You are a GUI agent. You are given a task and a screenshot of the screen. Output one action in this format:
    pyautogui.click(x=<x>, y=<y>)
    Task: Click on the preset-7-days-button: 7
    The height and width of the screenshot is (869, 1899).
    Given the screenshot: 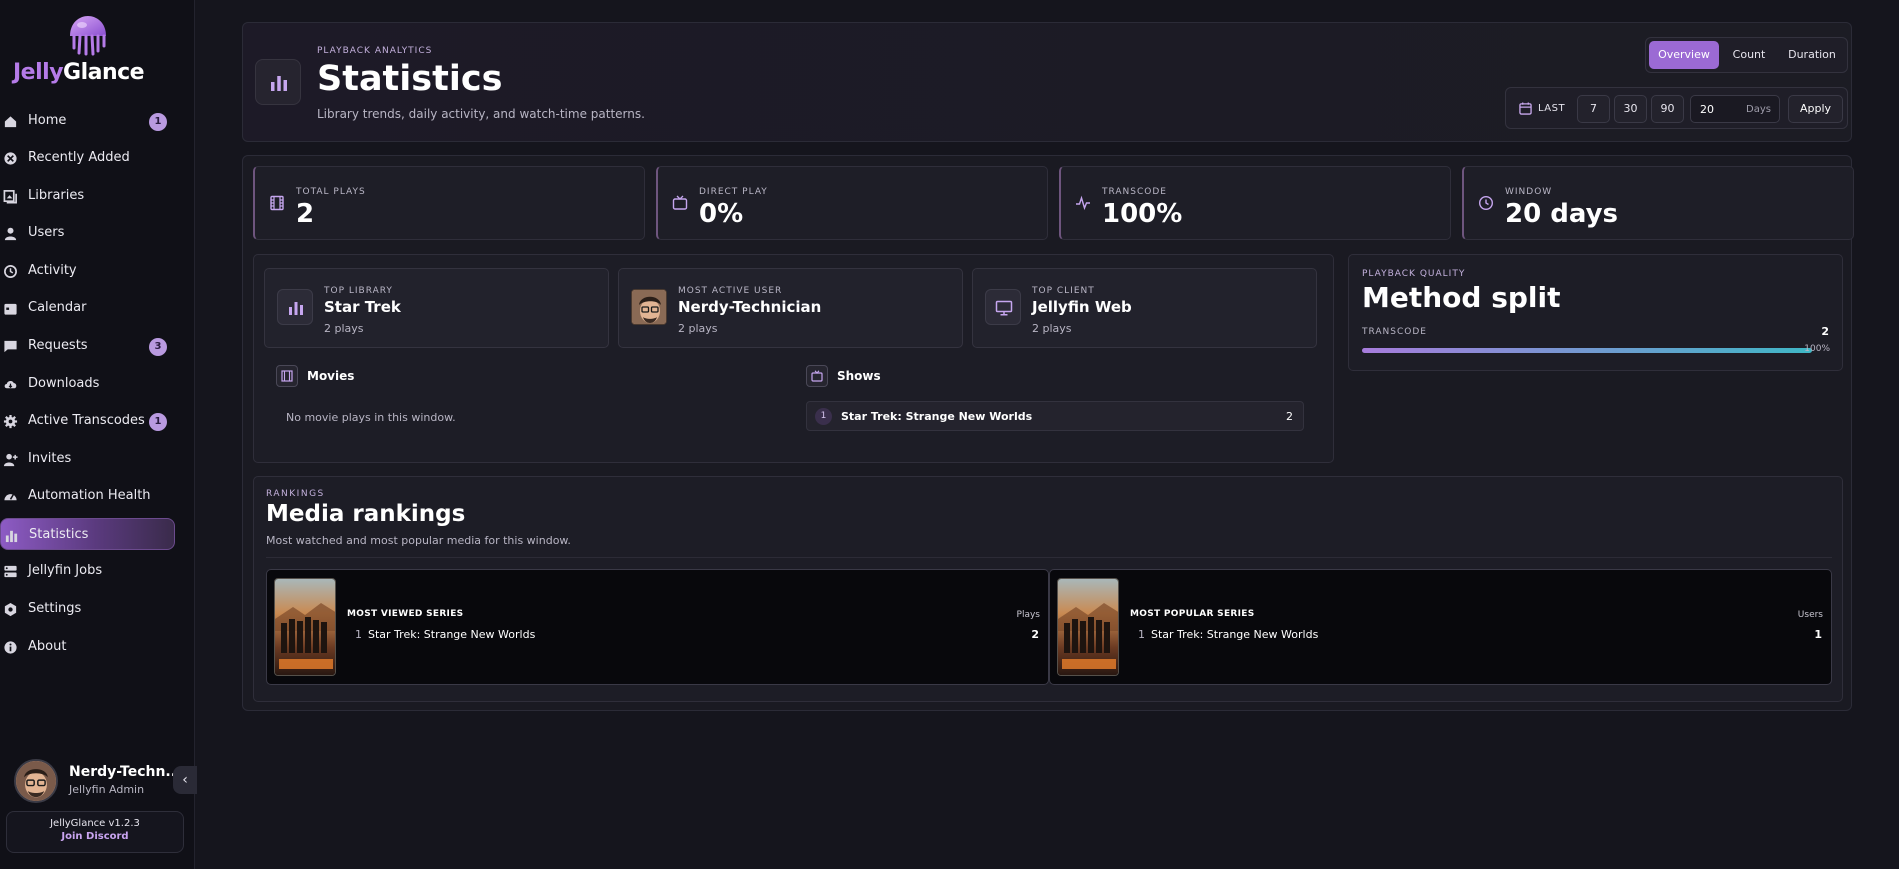 What is the action you would take?
    pyautogui.click(x=1593, y=109)
    